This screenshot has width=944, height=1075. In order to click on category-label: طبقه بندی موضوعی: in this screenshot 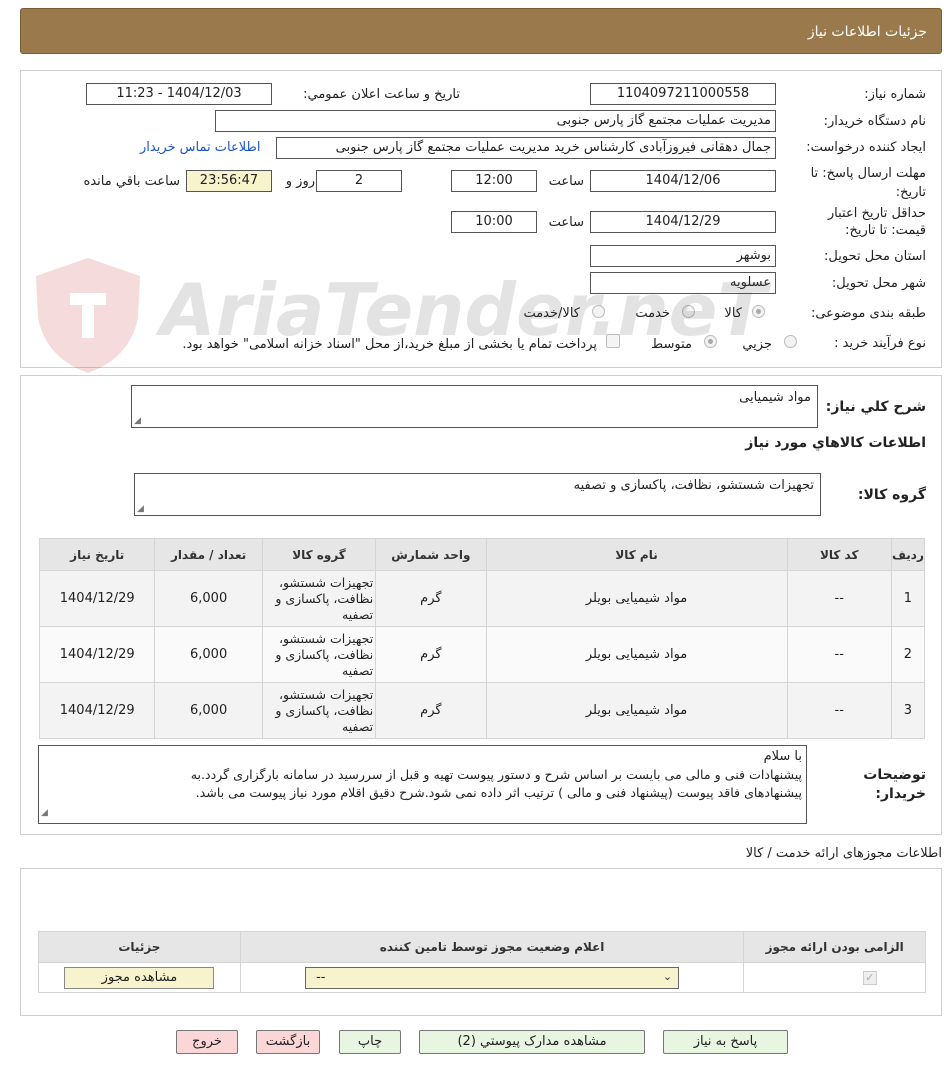, I will do `click(868, 313)`.